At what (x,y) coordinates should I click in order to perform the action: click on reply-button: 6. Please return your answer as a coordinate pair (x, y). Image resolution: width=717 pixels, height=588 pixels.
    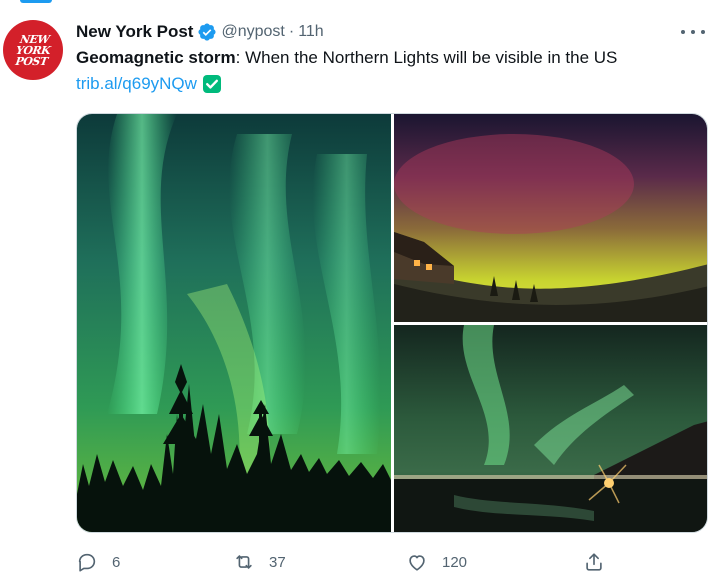
    Looking at the image, I should click on (98, 562).